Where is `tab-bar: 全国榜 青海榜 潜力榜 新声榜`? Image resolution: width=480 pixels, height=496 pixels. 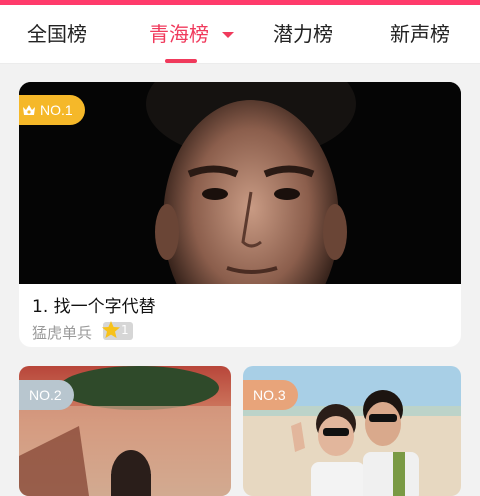
tab-bar: 全国榜 青海榜 潜力榜 新声榜 is located at coordinates (240, 34).